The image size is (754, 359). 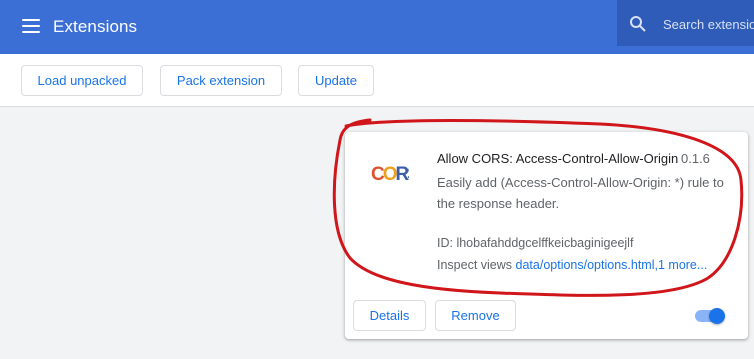 I want to click on search-input: Search extensio, so click(x=685, y=23).